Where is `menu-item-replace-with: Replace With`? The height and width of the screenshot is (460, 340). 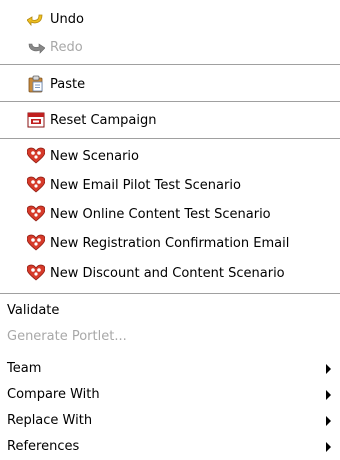
menu-item-replace-with: Replace With is located at coordinates (170, 420).